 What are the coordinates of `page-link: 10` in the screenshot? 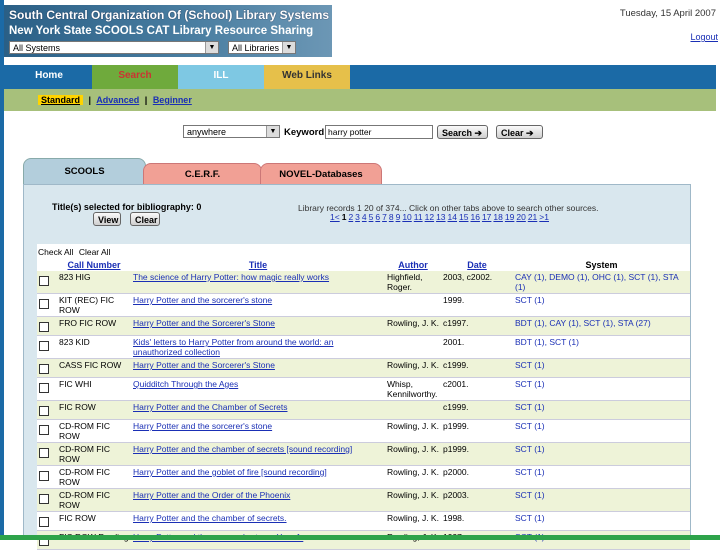 It's located at (406, 217).